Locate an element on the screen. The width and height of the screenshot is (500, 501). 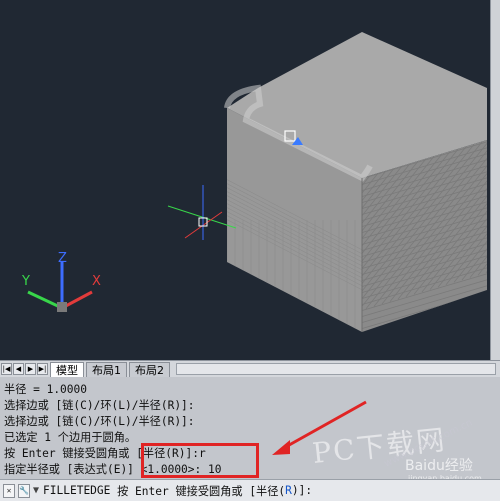
command-prompt: 按 Enter 键接受圆角或 [半径( is located at coordinates (198, 491).